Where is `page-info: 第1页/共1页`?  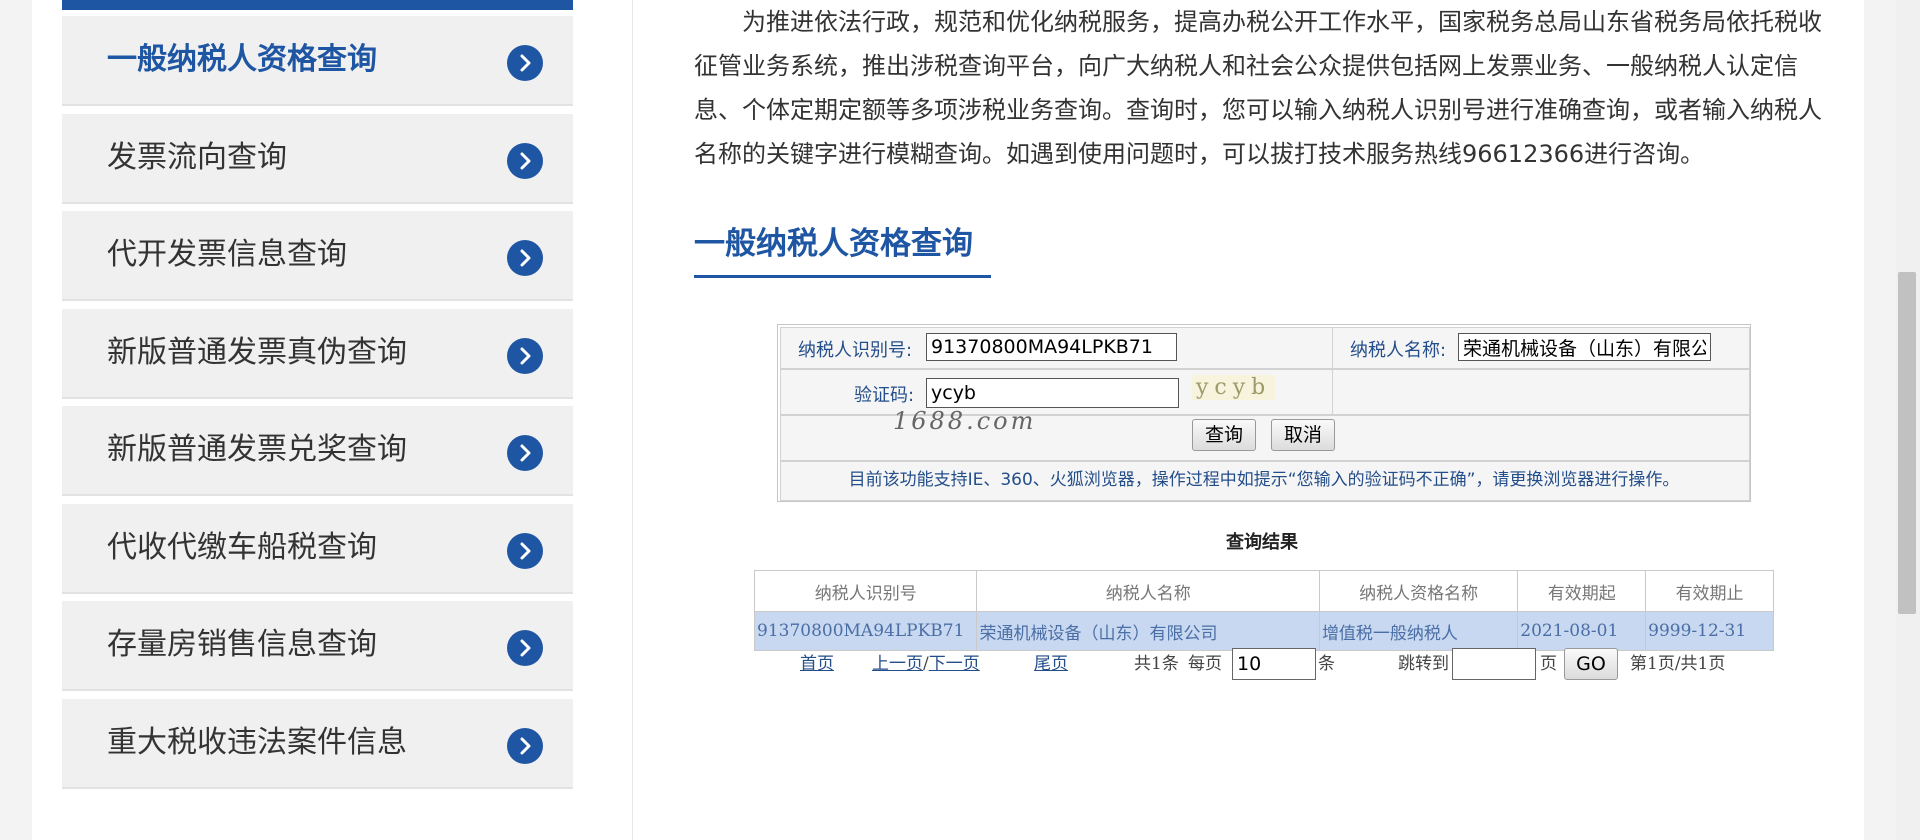
page-info: 第1页/共1页 is located at coordinates (1678, 664).